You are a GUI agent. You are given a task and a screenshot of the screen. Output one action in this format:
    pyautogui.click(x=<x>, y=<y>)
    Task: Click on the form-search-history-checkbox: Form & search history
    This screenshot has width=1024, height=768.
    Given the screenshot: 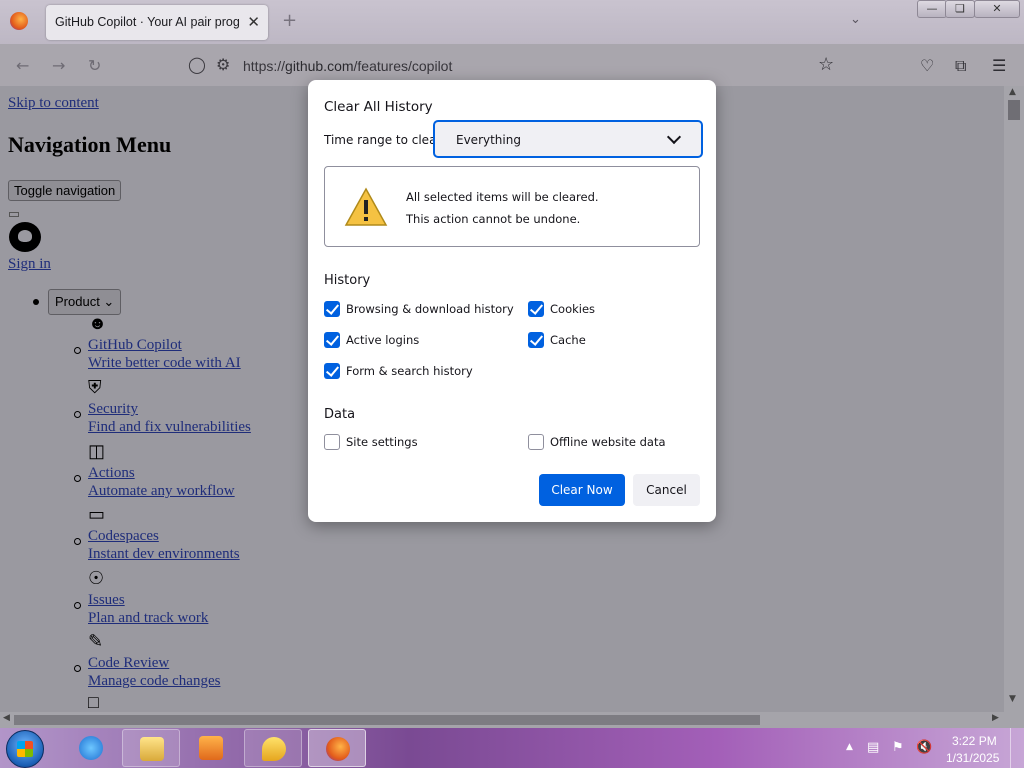 What is the action you would take?
    pyautogui.click(x=404, y=372)
    